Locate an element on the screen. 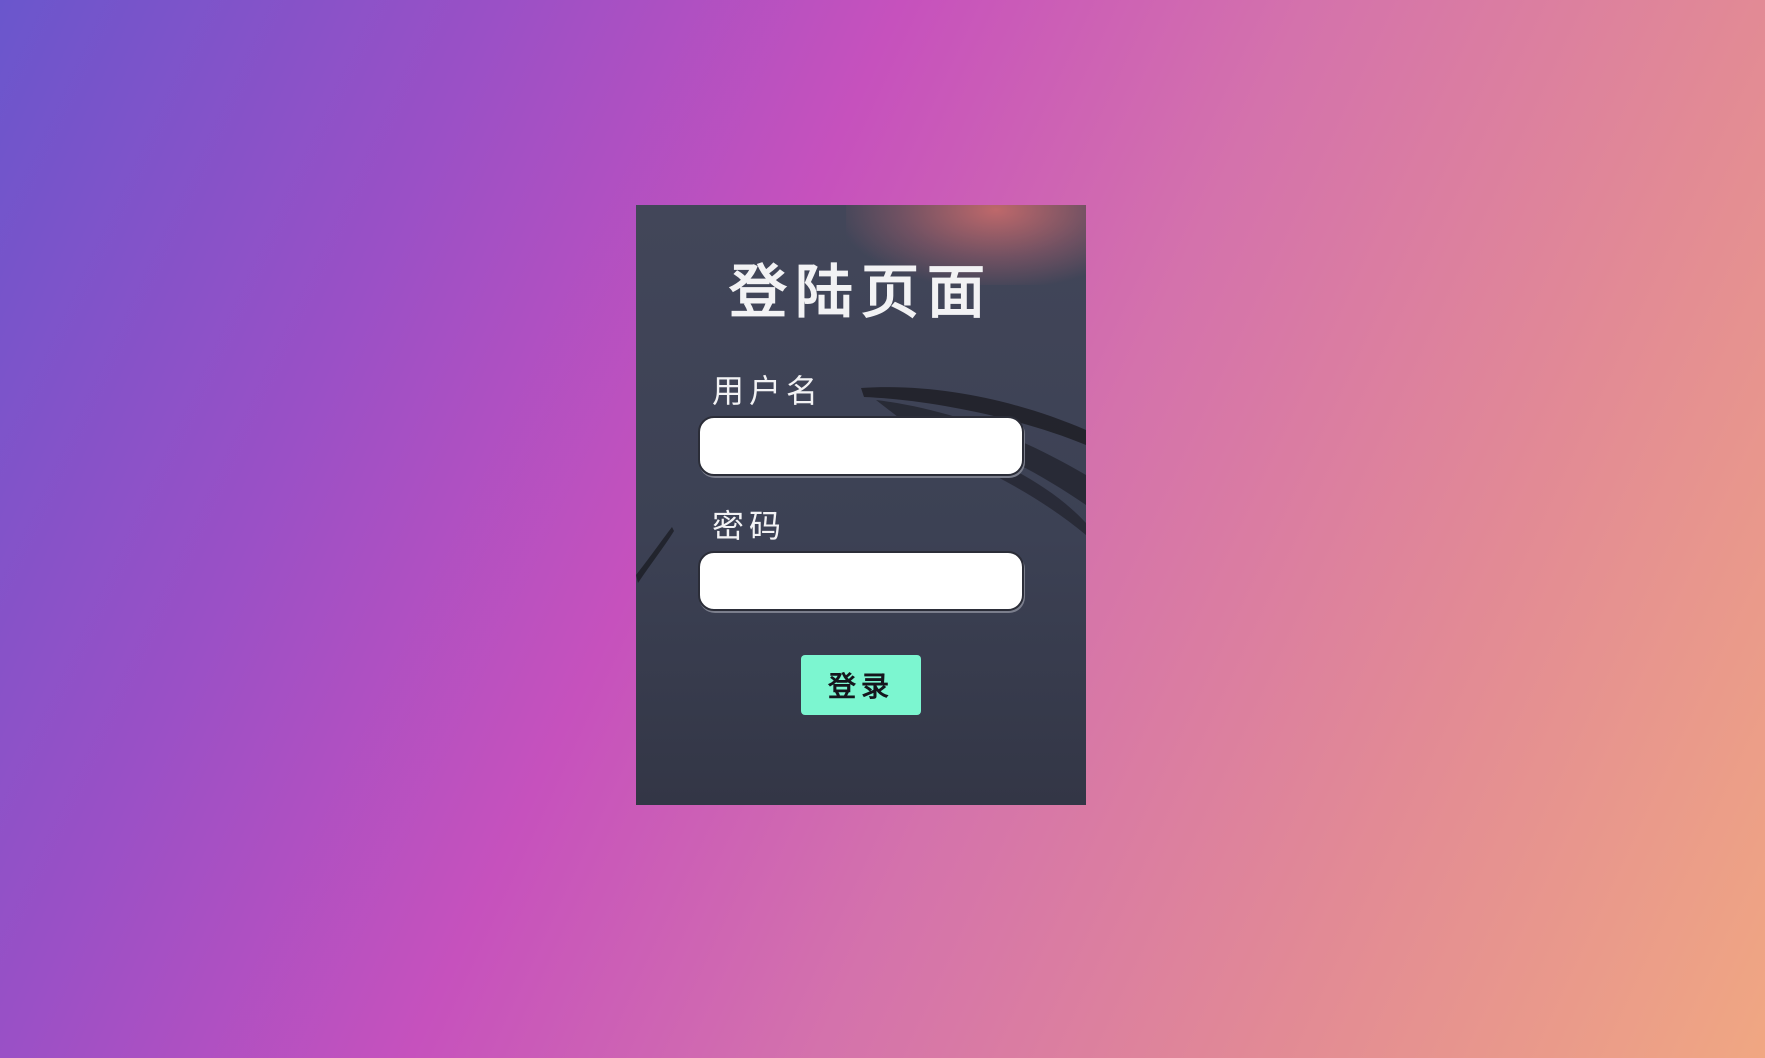 The image size is (1765, 1058). login-card: 登陆页面 用户名 密码 登录 is located at coordinates (861, 505).